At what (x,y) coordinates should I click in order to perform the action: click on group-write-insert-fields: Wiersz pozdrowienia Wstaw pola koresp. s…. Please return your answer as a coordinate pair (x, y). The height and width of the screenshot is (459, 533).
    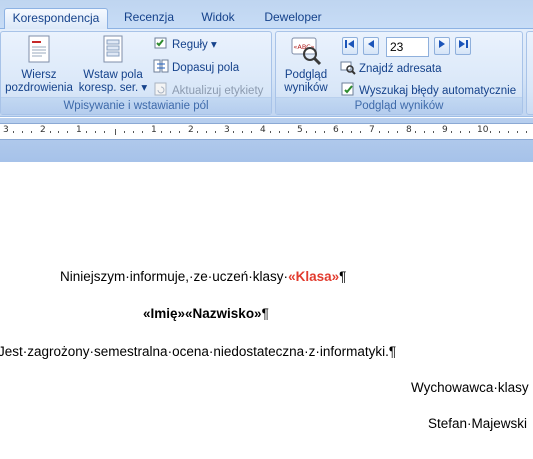
    Looking at the image, I should click on (136, 73).